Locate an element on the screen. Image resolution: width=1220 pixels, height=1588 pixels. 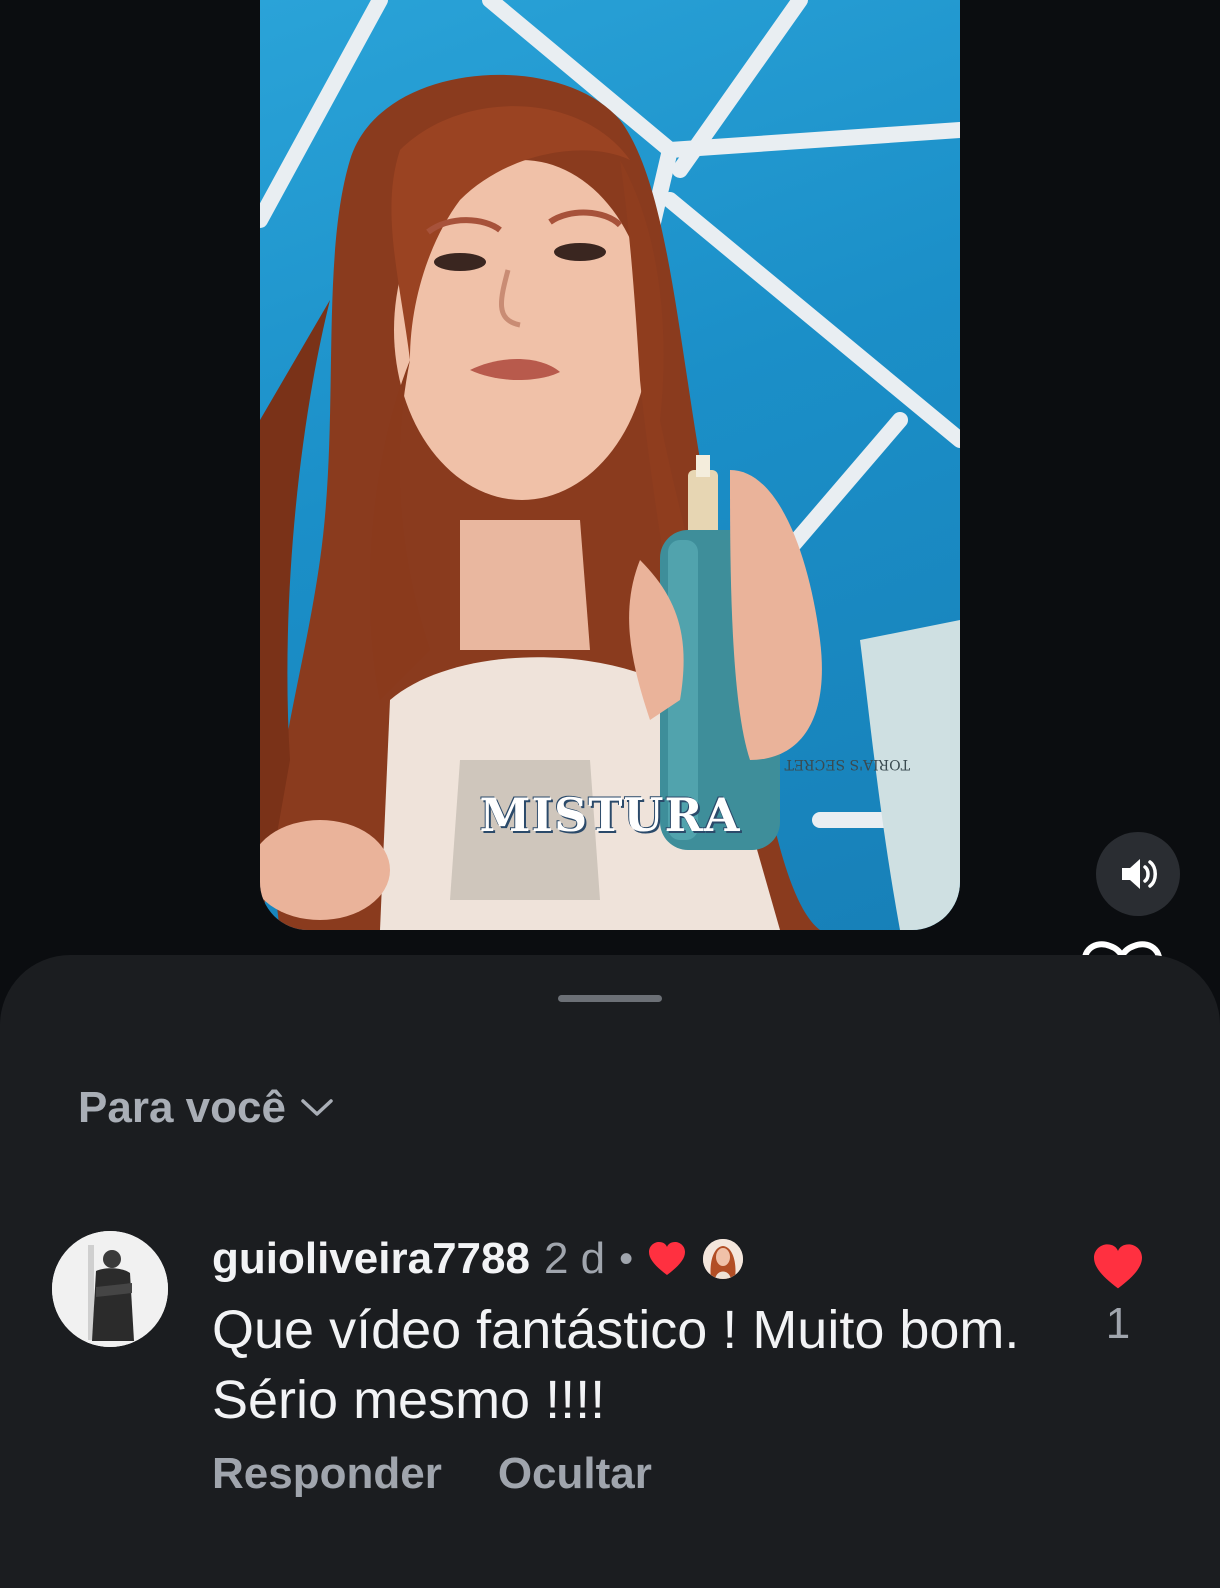
avatar-image is located at coordinates (110, 1289).